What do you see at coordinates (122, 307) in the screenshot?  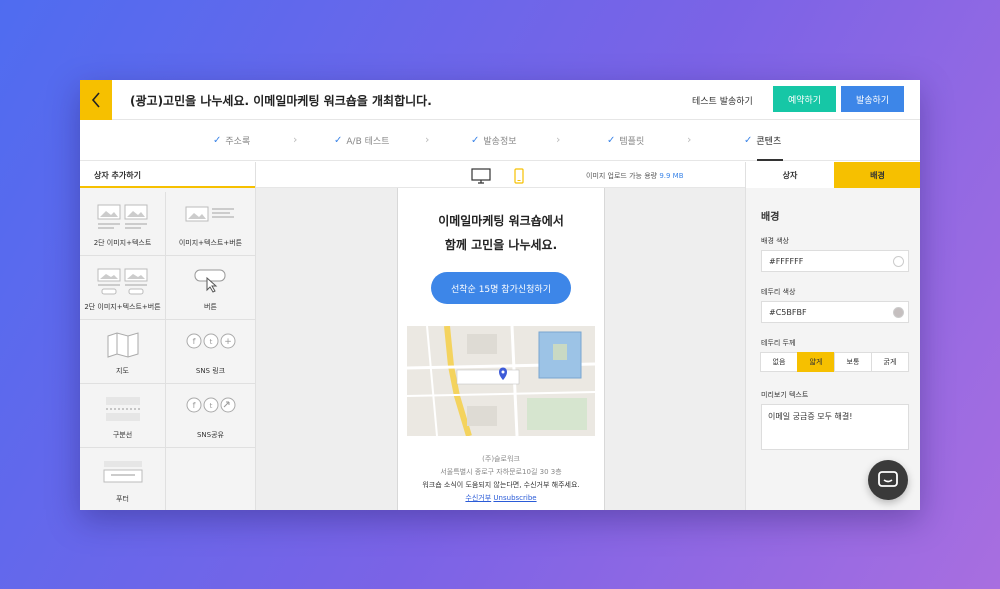 I see `block-label: 2단 이미지+텍스트+버튼` at bounding box center [122, 307].